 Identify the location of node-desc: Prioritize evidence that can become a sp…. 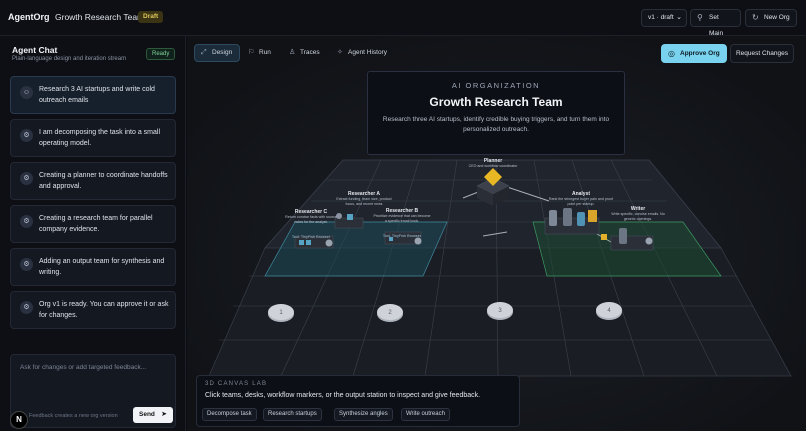
(402, 218).